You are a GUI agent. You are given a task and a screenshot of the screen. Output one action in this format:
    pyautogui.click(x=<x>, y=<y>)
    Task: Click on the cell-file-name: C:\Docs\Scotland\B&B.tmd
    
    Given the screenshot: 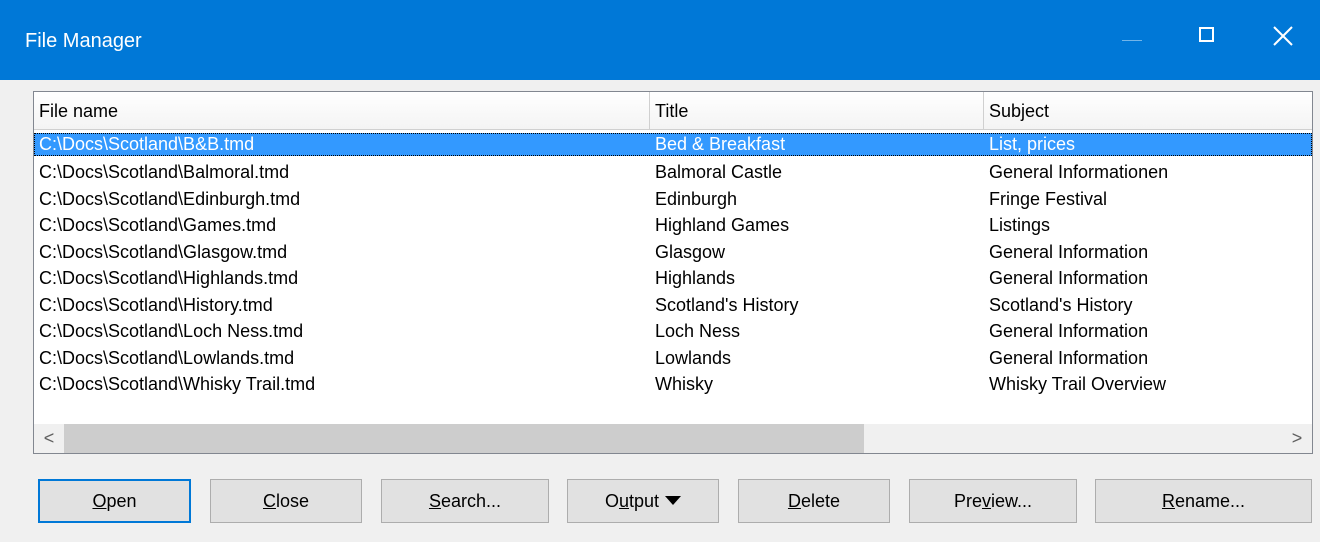 What is the action you would take?
    pyautogui.click(x=147, y=144)
    